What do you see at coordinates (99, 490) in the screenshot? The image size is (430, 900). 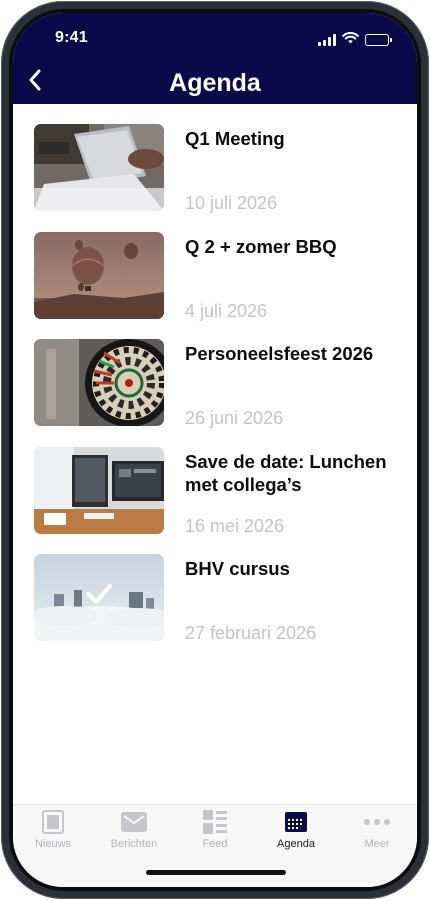 I see `office-desk-photo` at bounding box center [99, 490].